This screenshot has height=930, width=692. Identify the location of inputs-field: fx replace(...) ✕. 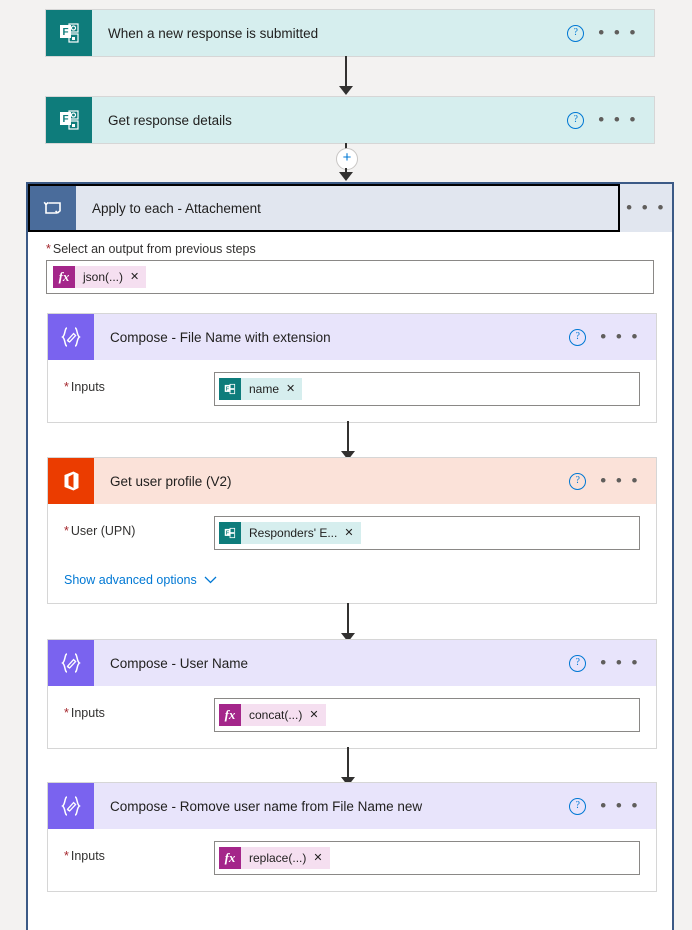
(427, 858).